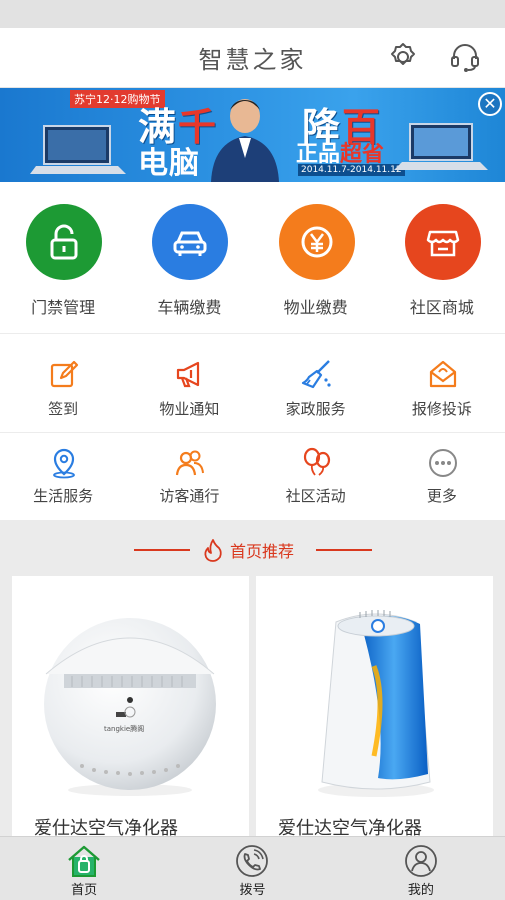 The height and width of the screenshot is (900, 505). I want to click on service-vehicle-payment: 车辆缴费, so click(189, 258).